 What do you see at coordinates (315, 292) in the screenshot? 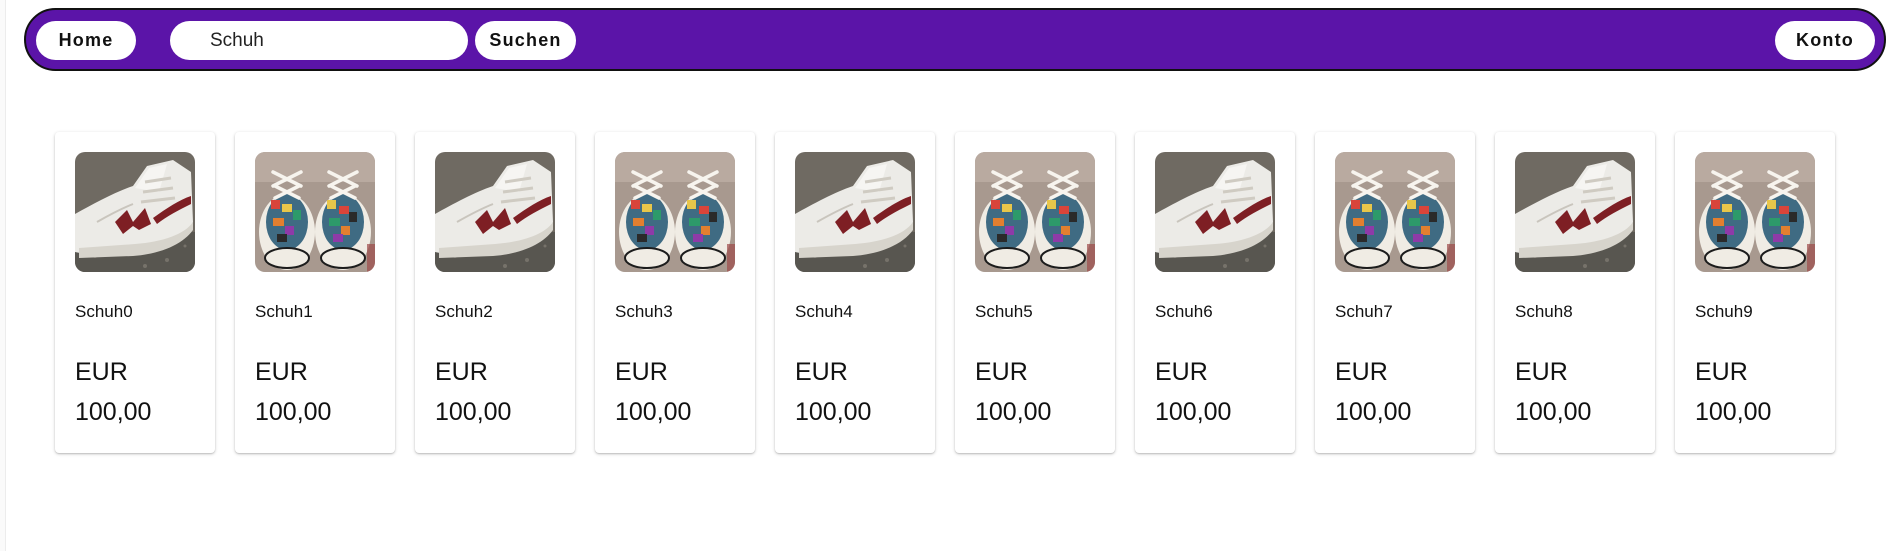
I see `product-card: Schuh1 EUR 100,00` at bounding box center [315, 292].